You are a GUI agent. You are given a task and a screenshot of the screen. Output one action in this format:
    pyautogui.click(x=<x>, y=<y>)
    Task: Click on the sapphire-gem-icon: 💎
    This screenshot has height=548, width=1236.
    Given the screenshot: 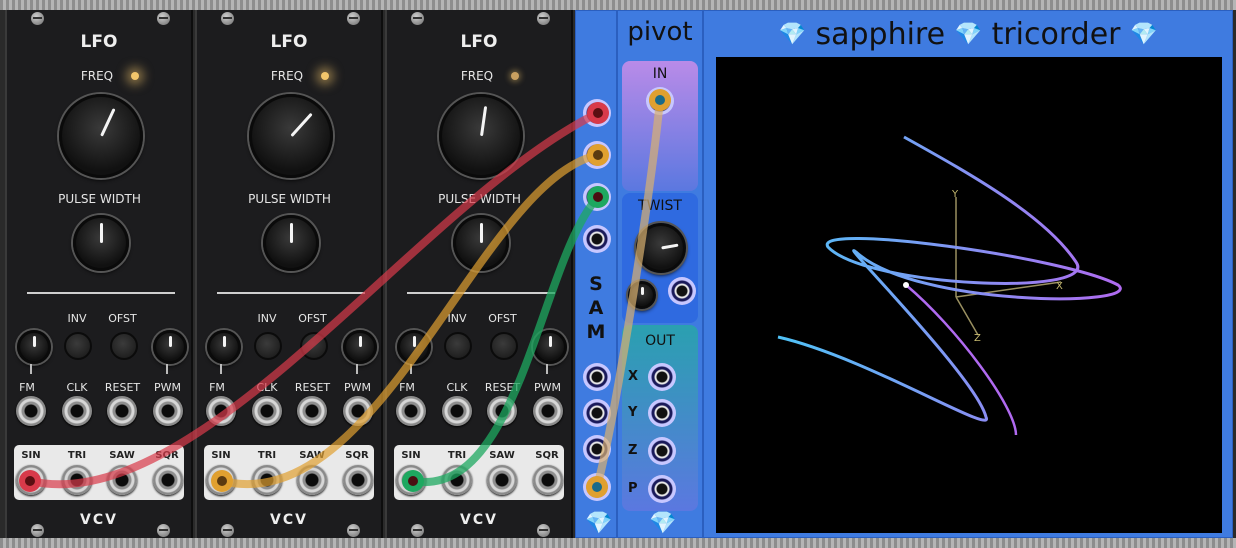 What is the action you would take?
    pyautogui.click(x=968, y=34)
    